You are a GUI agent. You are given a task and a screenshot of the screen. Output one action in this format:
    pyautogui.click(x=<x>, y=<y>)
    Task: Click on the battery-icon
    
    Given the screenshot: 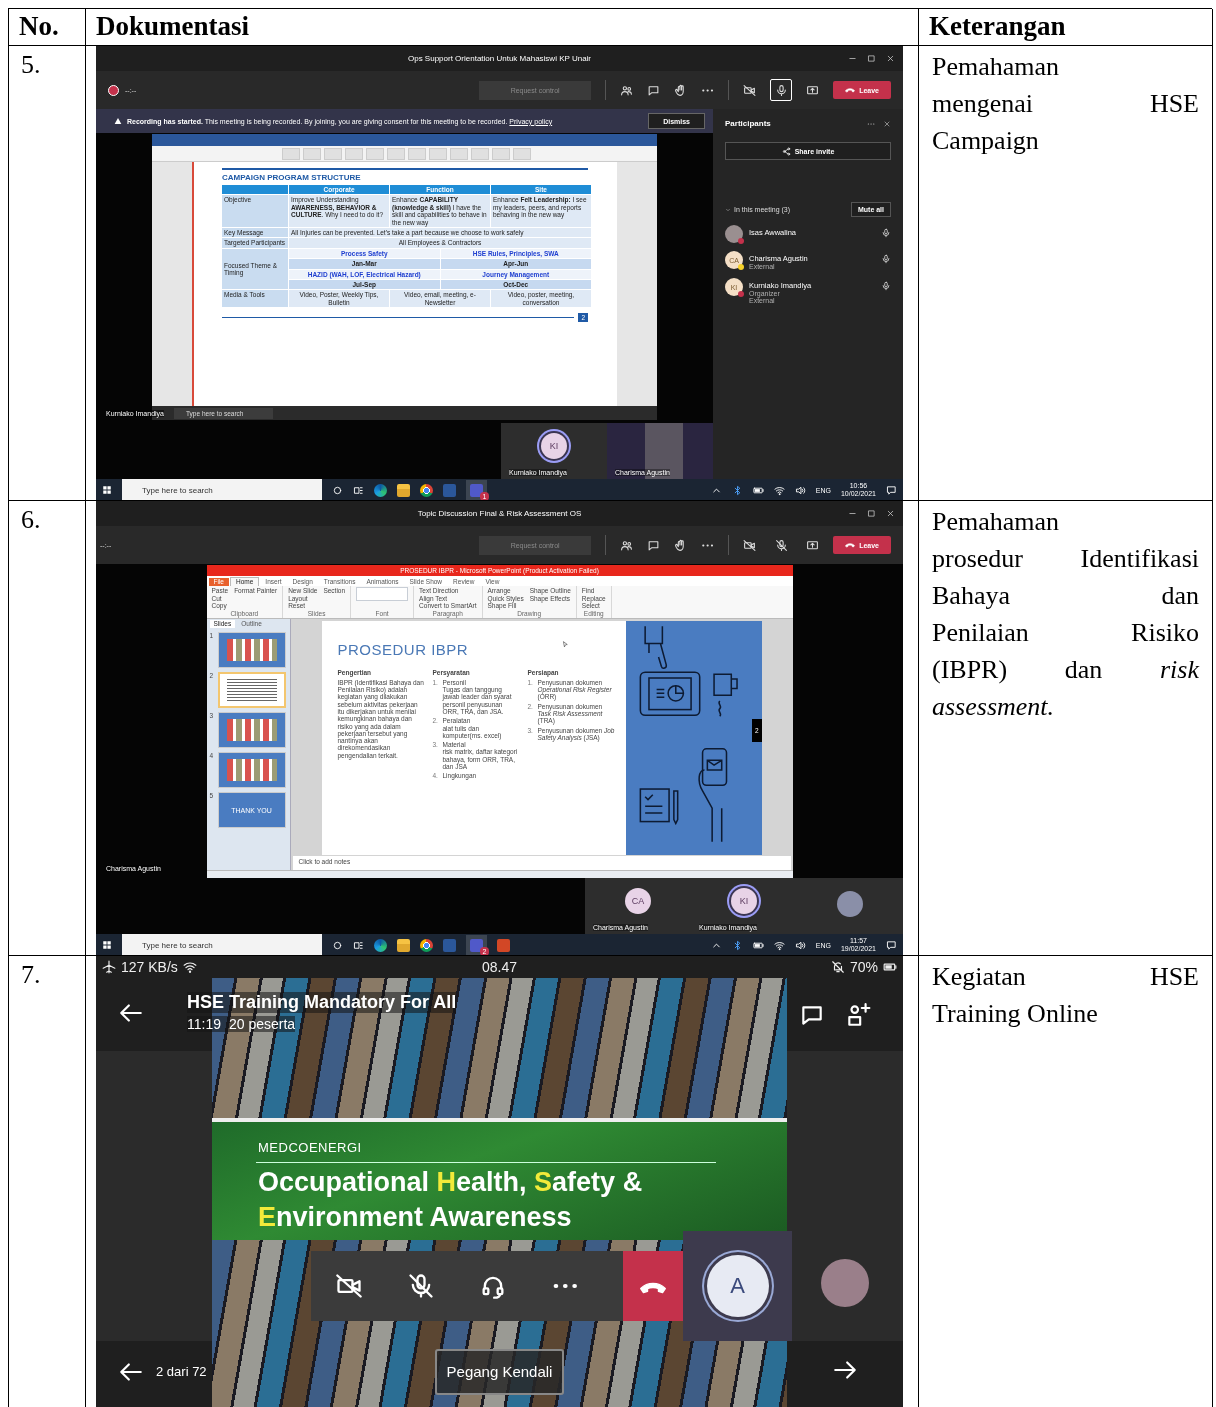 What is the action you would take?
    pyautogui.click(x=890, y=967)
    